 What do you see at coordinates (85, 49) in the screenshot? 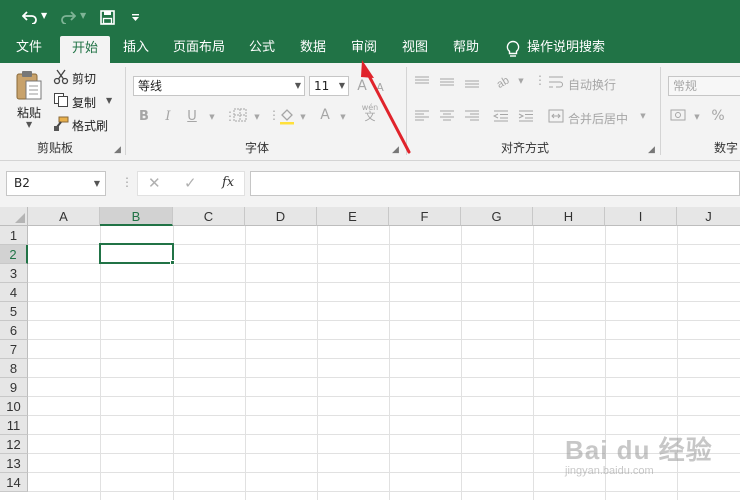
I see `tab-home: 开始` at bounding box center [85, 49].